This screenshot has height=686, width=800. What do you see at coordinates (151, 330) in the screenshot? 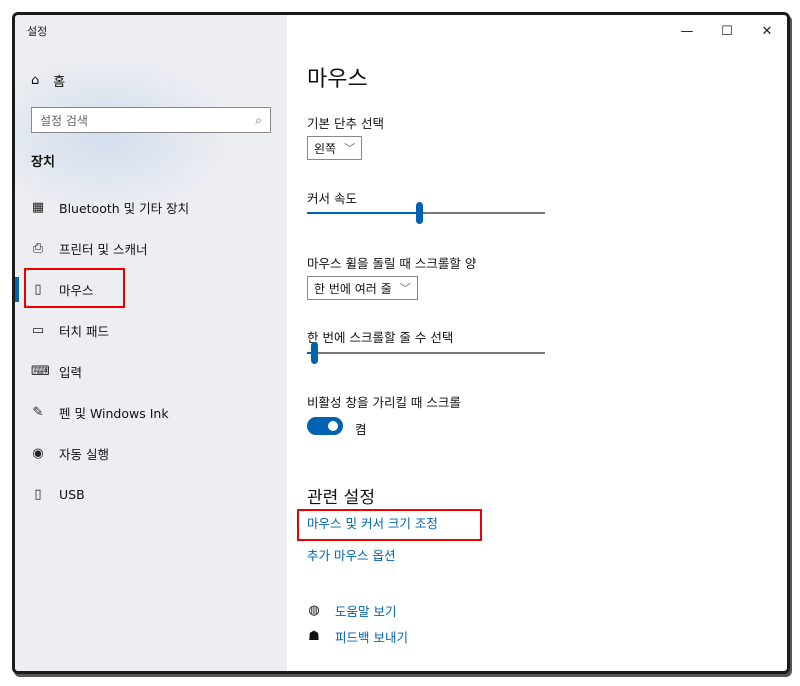
I see `sidebar-item-touchpad: ▭ 터치 패드` at bounding box center [151, 330].